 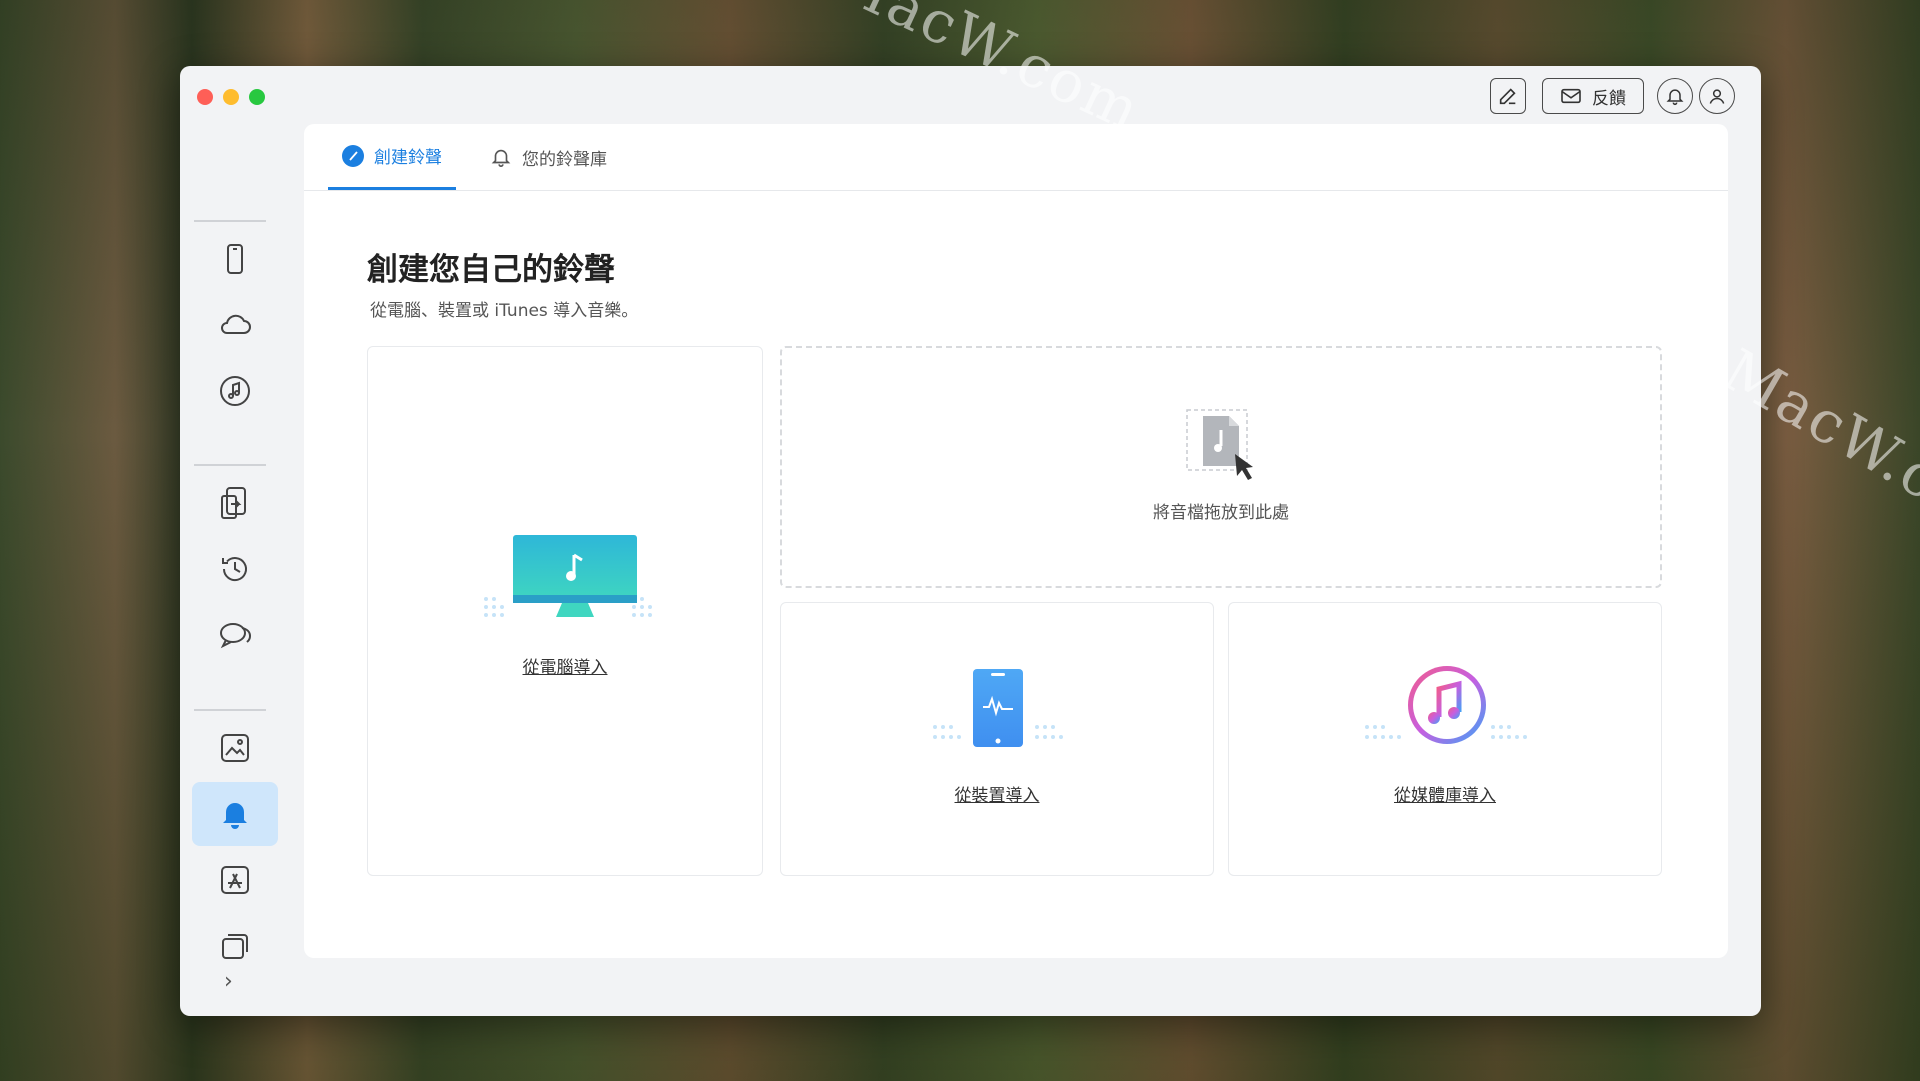 I want to click on sidebar-item-music, so click(x=235, y=391).